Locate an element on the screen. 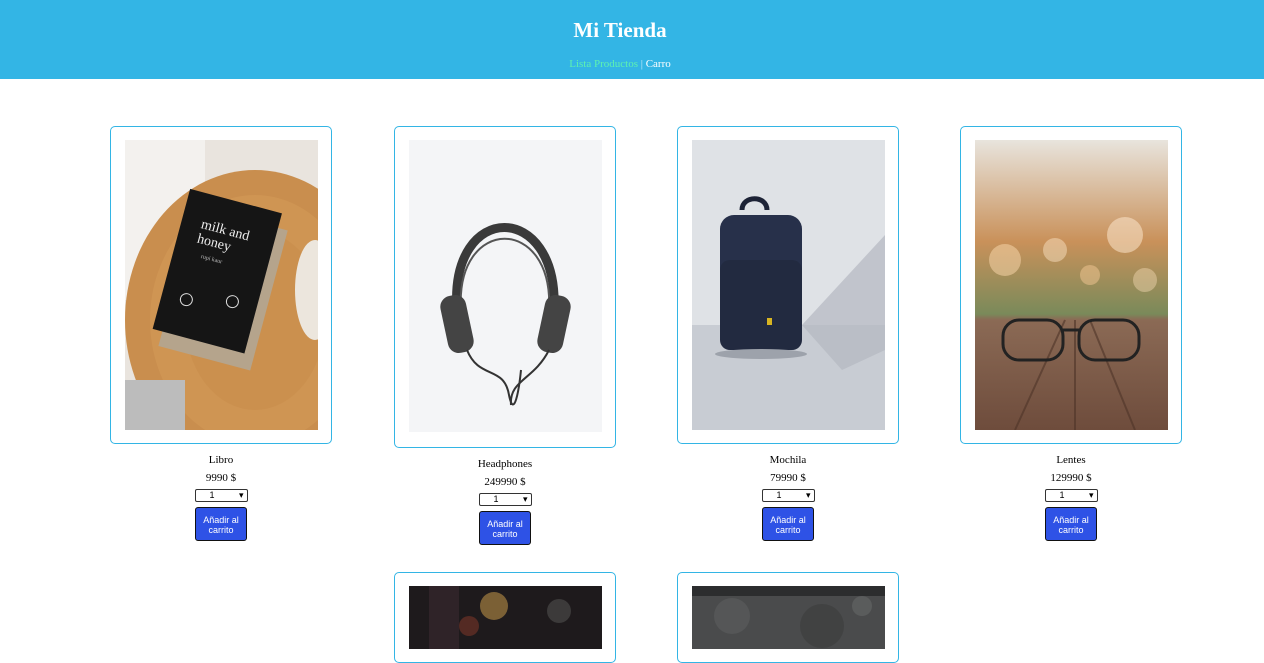 The width and height of the screenshot is (1264, 663). product-image-frame: milk and honey rupi kaur is located at coordinates (221, 285).